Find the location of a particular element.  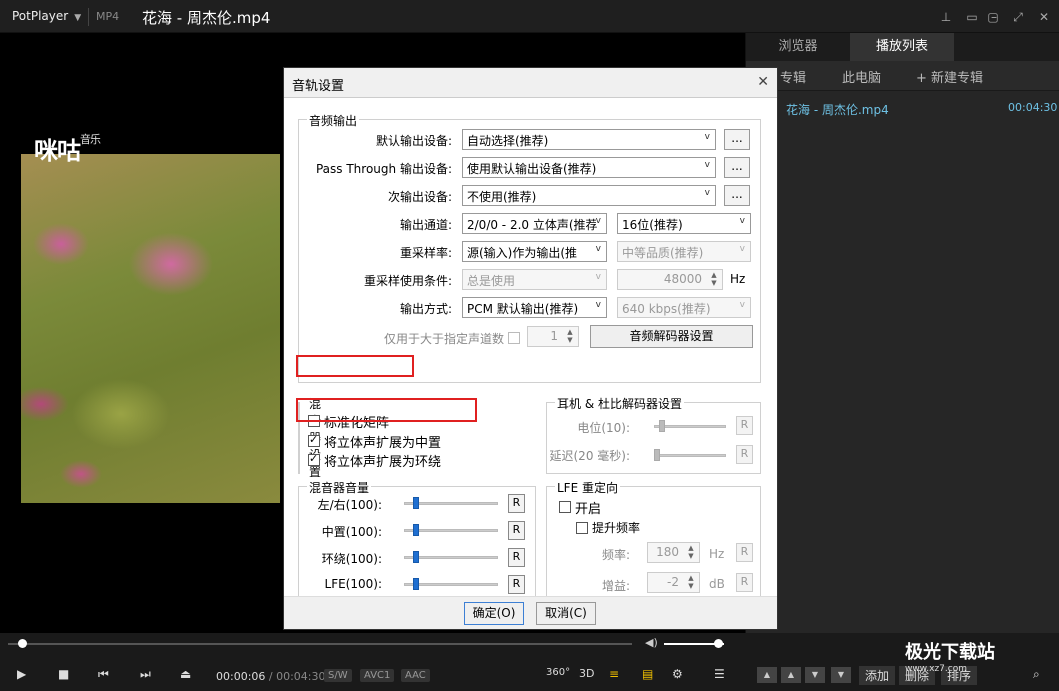

mixer-volume-label: 中置(100): is located at coordinates (351, 532).